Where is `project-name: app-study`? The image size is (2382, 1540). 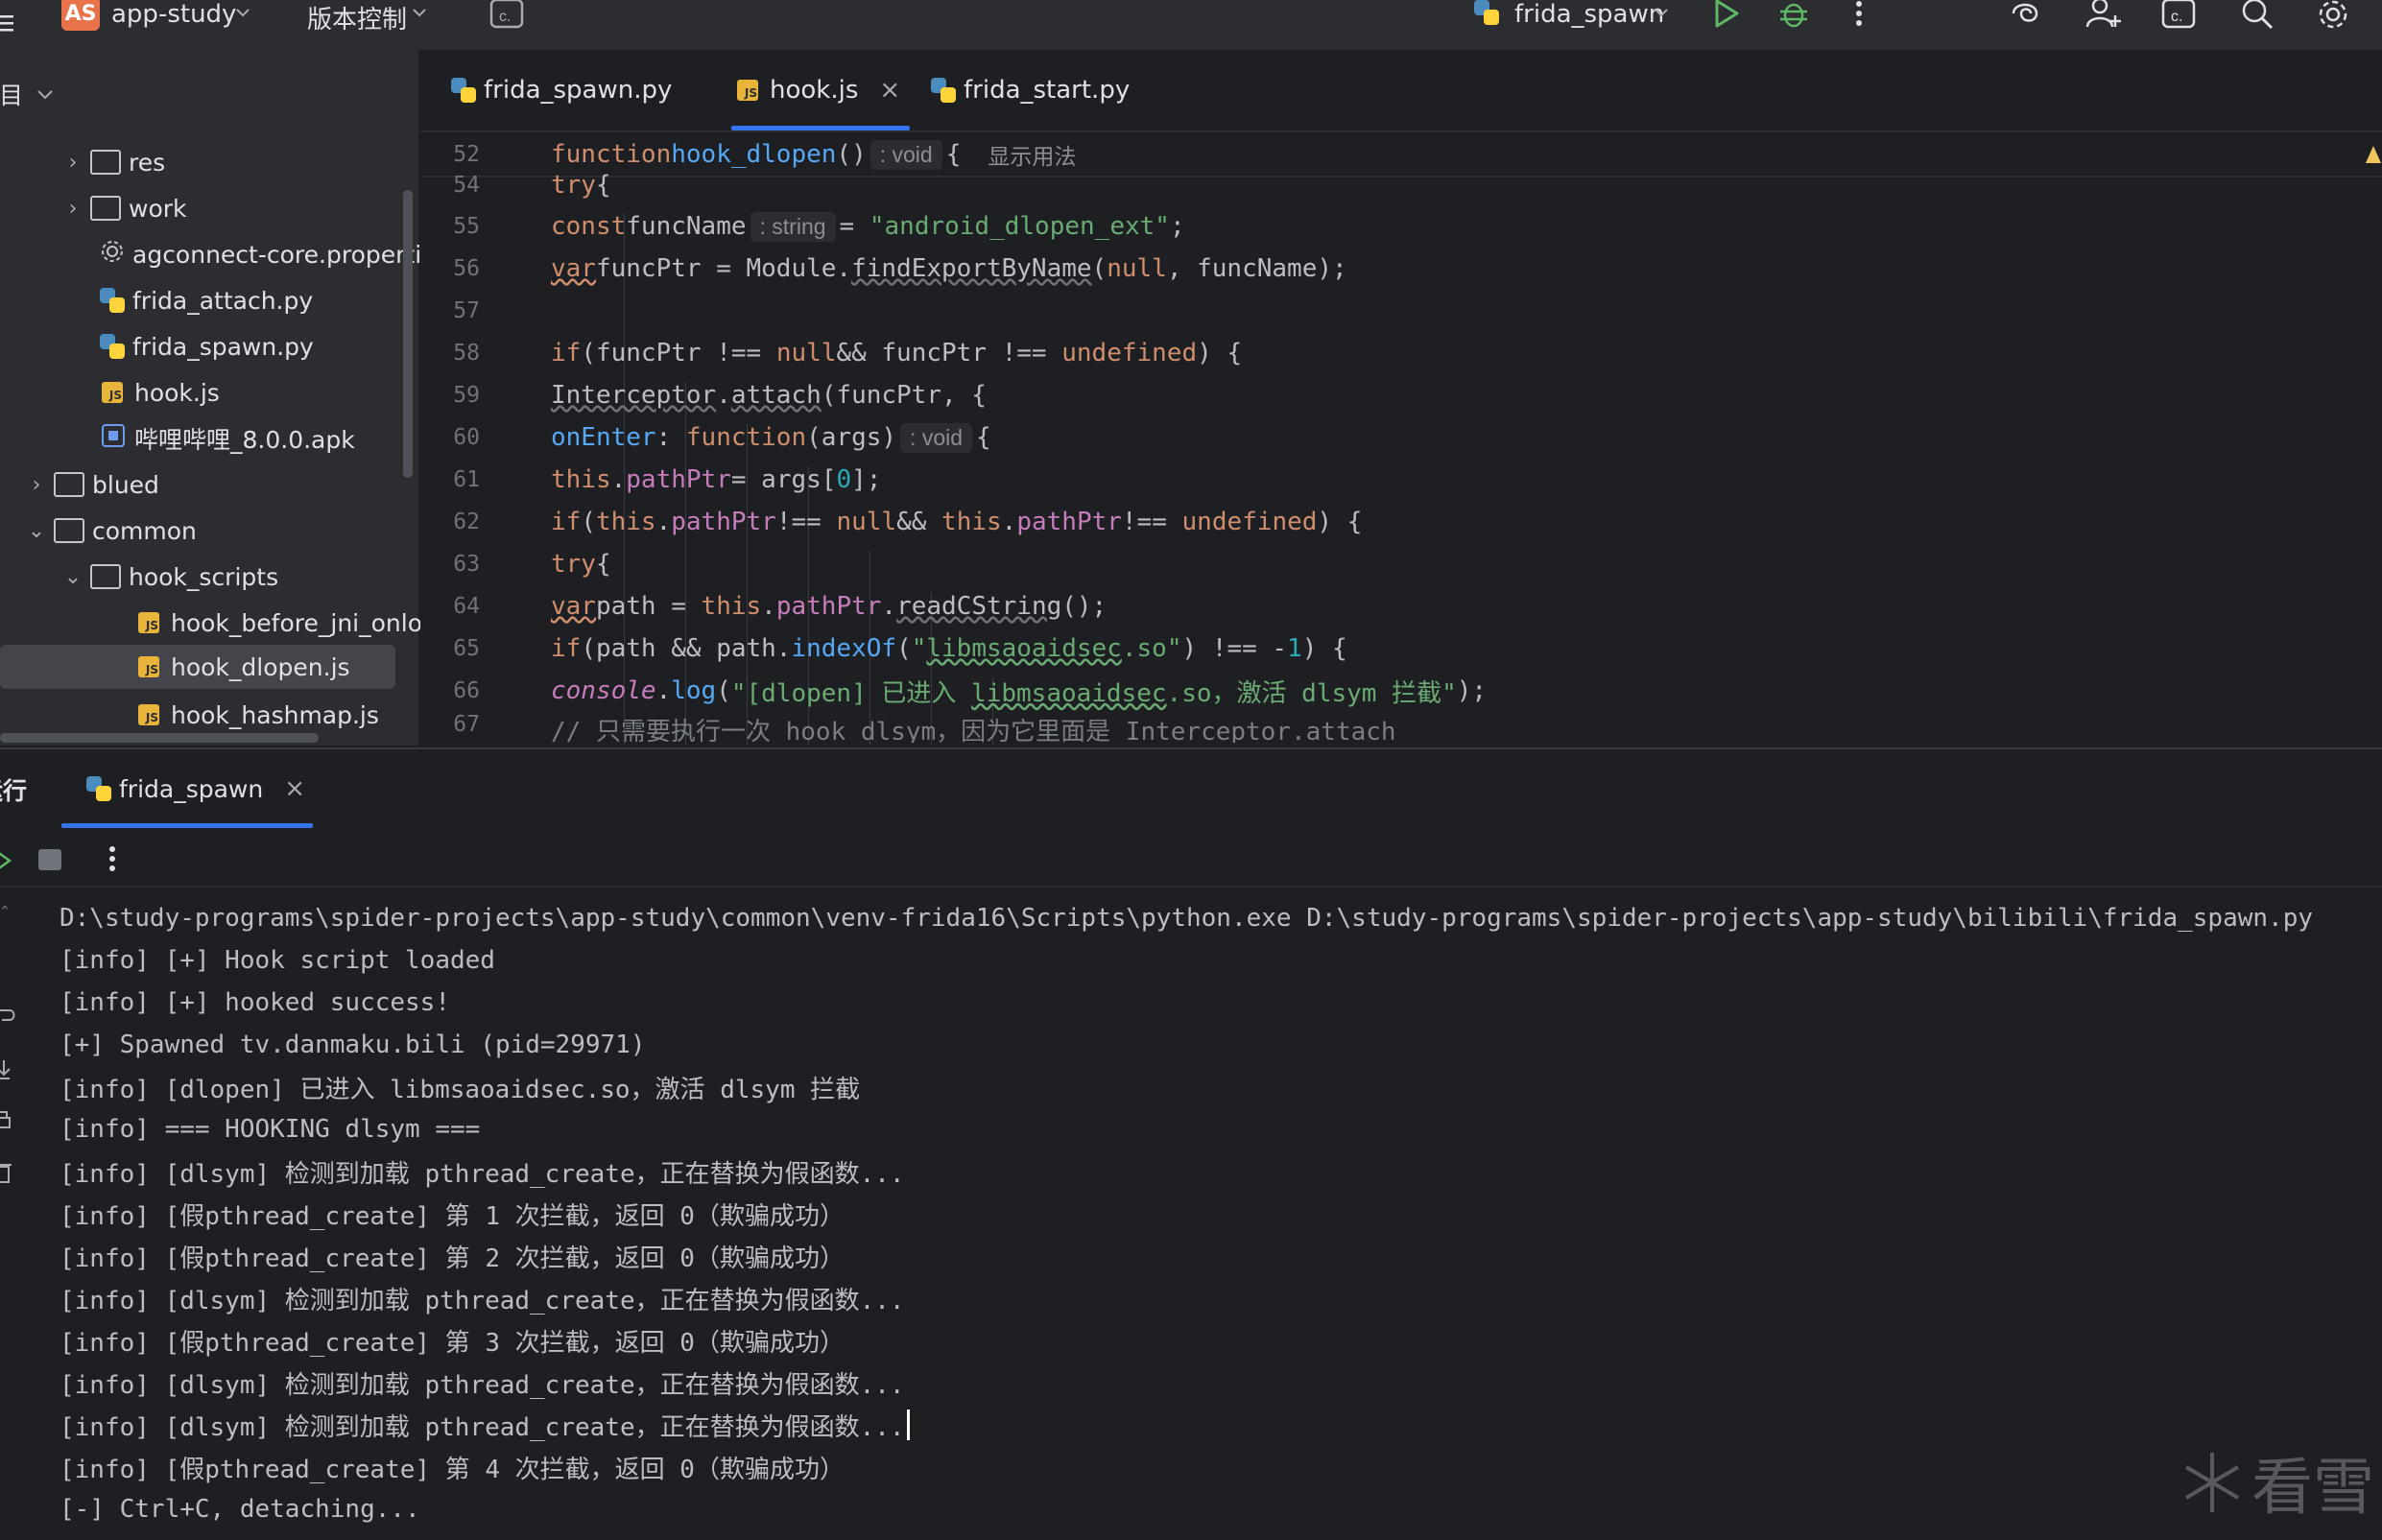 project-name: app-study is located at coordinates (173, 14).